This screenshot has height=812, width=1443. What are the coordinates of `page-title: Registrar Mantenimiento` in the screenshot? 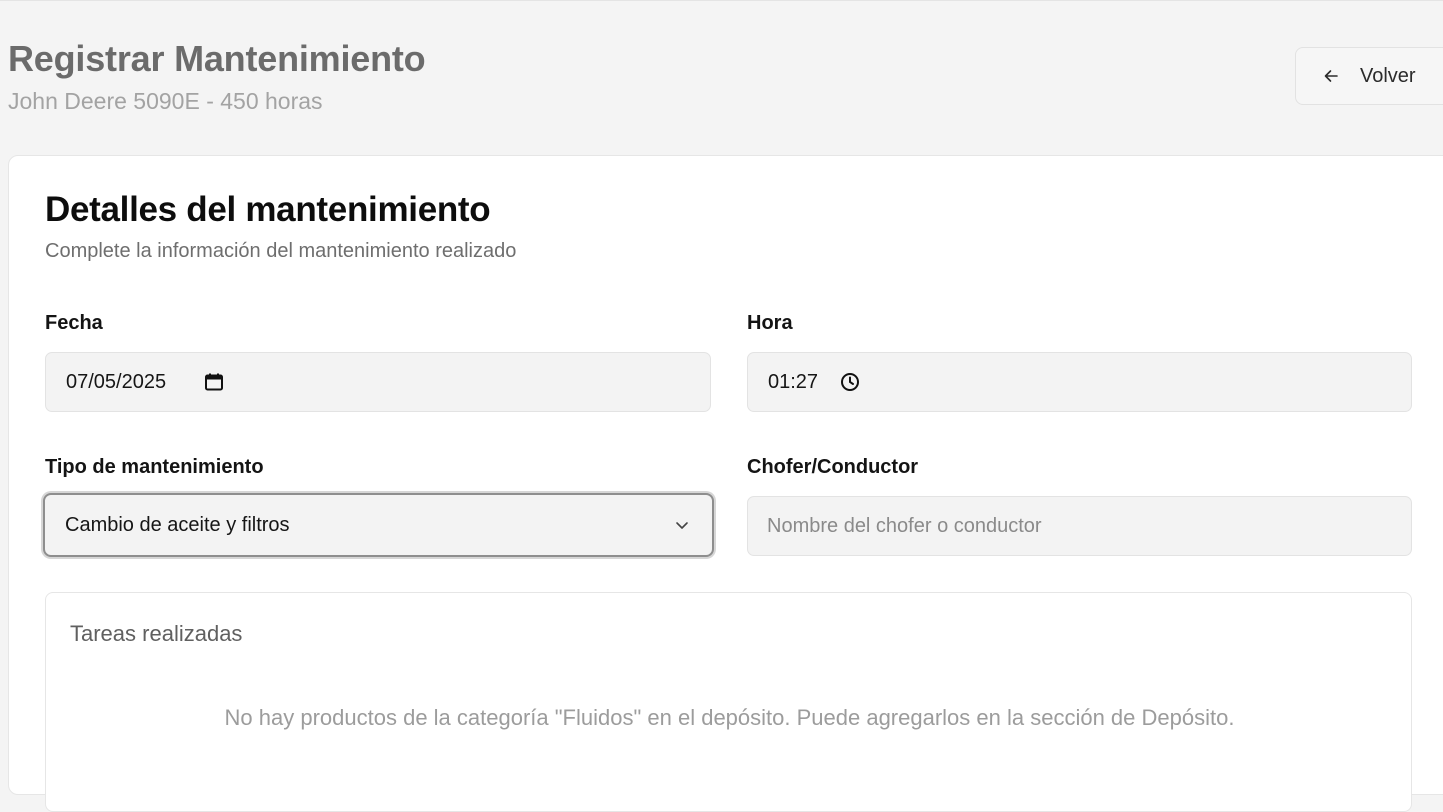 It's located at (217, 58).